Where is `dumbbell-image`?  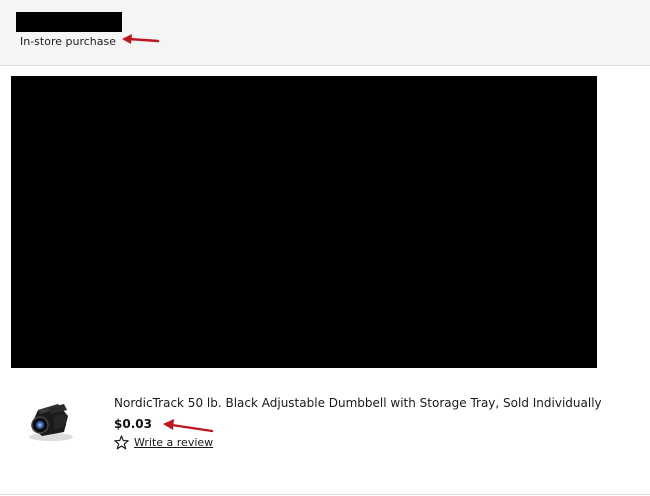 dumbbell-image is located at coordinates (51, 420).